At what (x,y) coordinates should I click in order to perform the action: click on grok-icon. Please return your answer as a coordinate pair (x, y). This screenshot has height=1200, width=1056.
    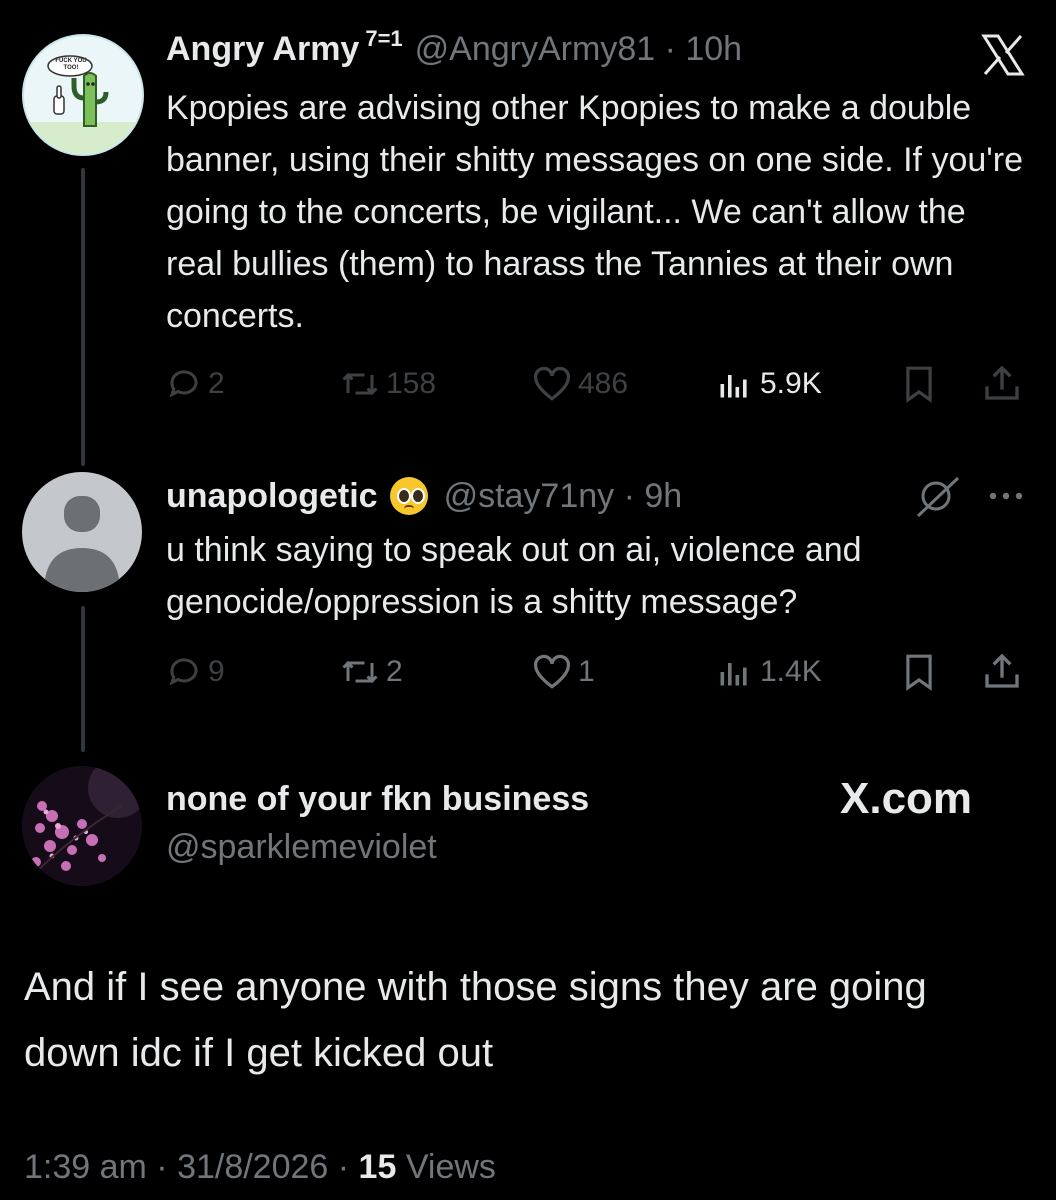
    Looking at the image, I should click on (938, 497).